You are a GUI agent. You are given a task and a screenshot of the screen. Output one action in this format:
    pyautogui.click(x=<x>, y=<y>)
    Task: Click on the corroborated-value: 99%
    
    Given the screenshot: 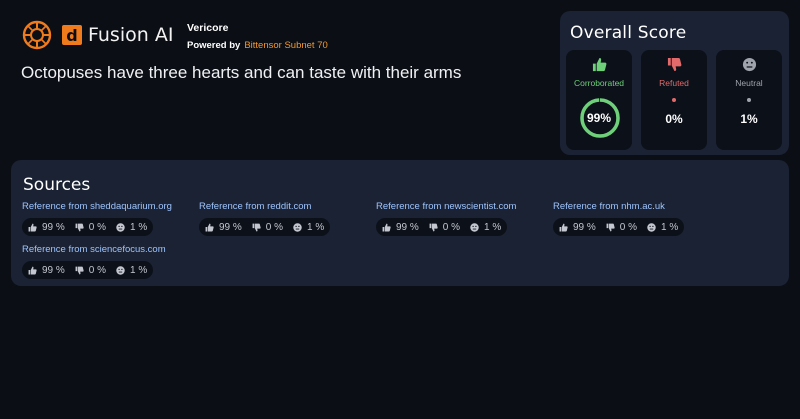 What is the action you would take?
    pyautogui.click(x=599, y=118)
    